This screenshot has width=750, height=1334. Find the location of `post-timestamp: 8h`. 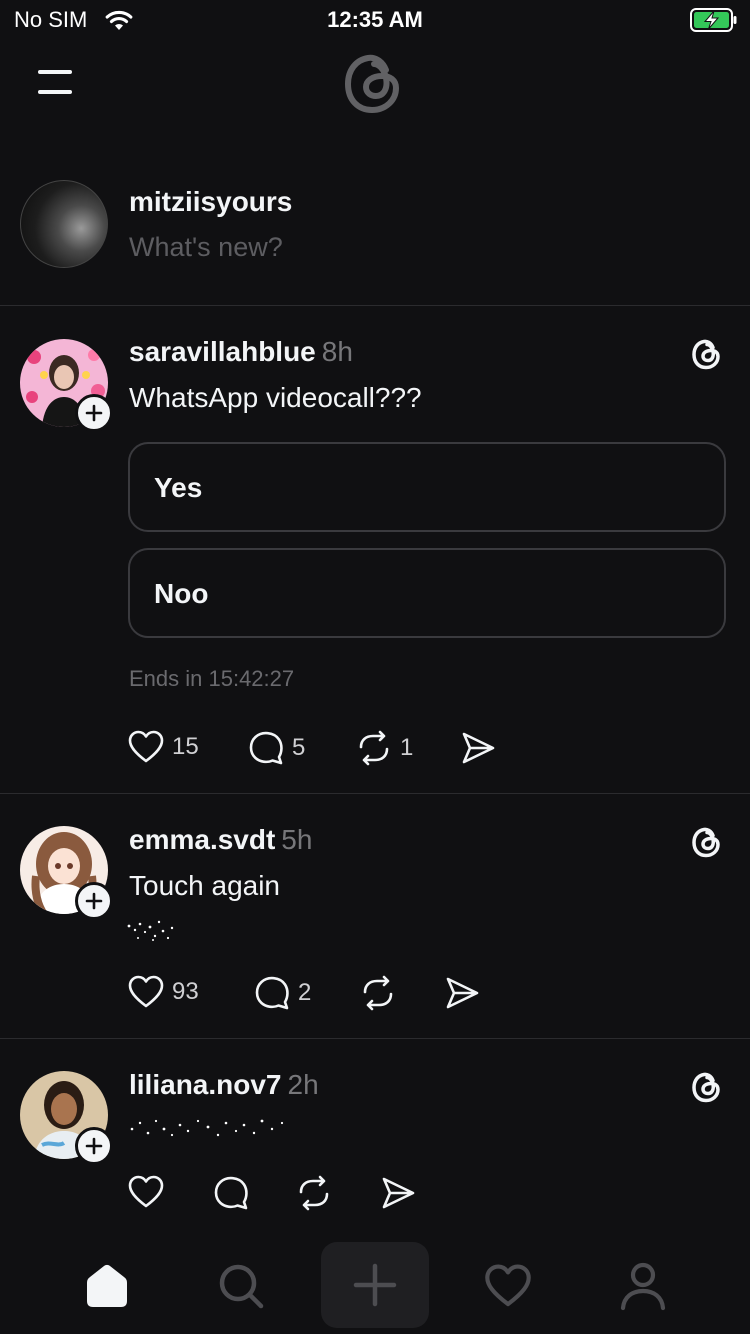

post-timestamp: 8h is located at coordinates (337, 351).